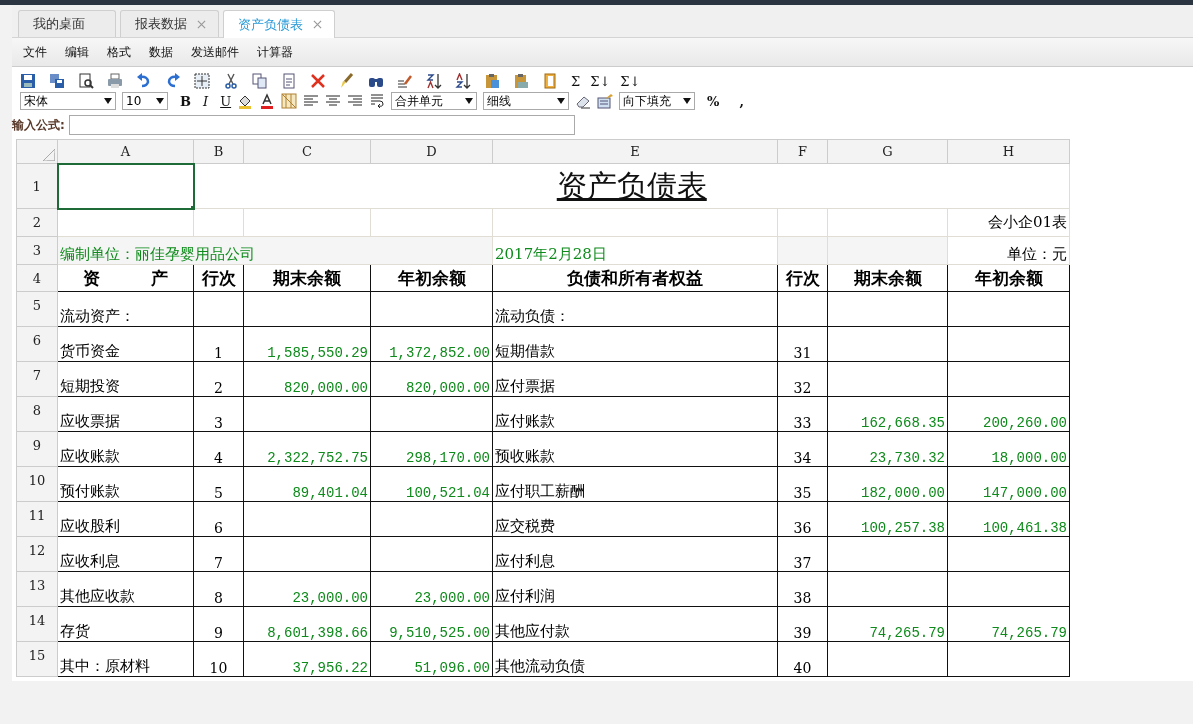 The height and width of the screenshot is (724, 1193). Describe the element at coordinates (37, 186) in the screenshot. I see `row-header: 1` at that location.